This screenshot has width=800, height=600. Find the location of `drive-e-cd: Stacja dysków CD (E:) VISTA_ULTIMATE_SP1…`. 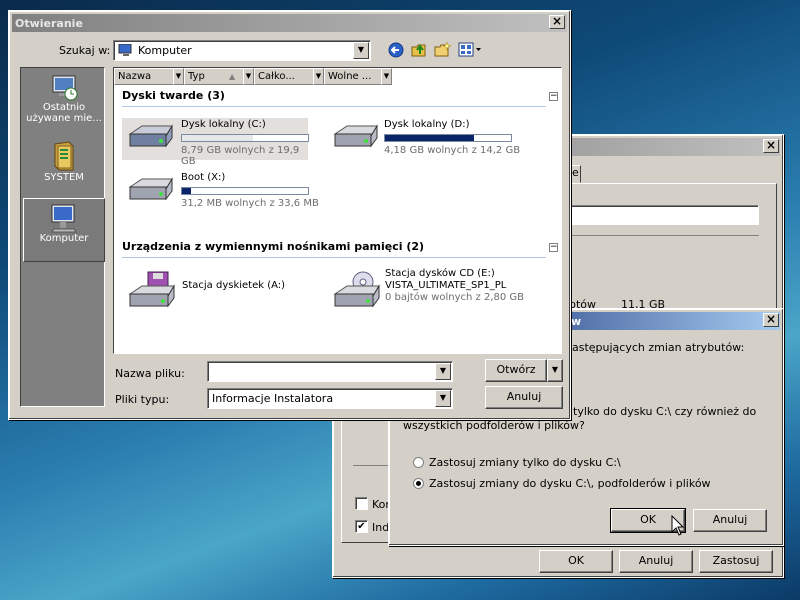

drive-e-cd: Stacja dysków CD (E:) VISTA_ULTIMATE_SP1… is located at coordinates (435, 291).